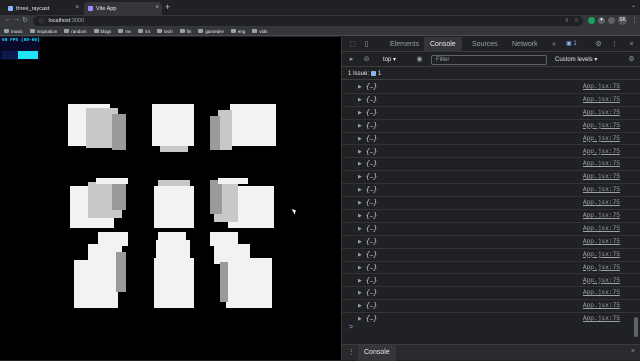 The width and height of the screenshot is (640, 361). I want to click on drawer-tab-console: Console, so click(377, 353).